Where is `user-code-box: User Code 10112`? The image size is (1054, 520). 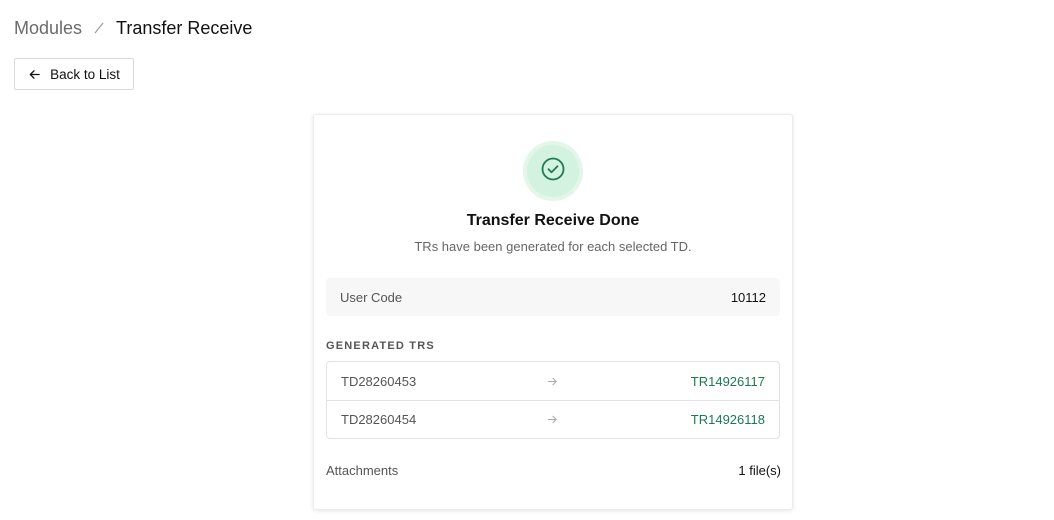
user-code-box: User Code 10112 is located at coordinates (553, 297).